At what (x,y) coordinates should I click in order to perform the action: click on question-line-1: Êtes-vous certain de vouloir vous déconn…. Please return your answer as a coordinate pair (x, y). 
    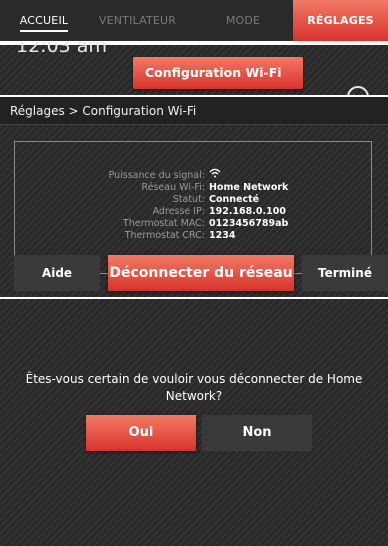
    Looking at the image, I should click on (194, 379).